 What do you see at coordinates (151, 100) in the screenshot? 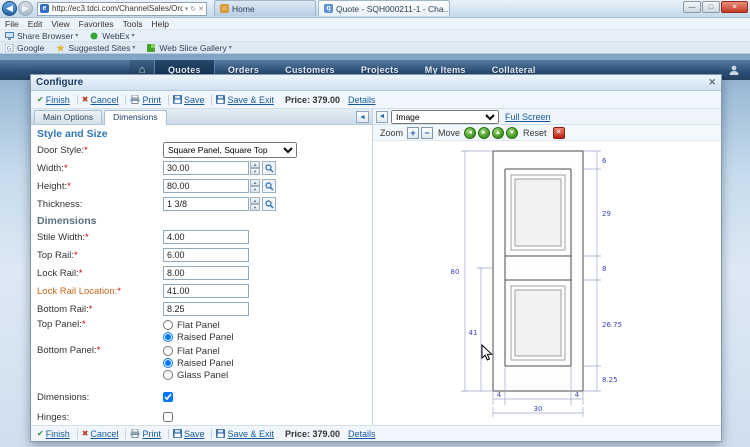
I see `print-button: Print` at bounding box center [151, 100].